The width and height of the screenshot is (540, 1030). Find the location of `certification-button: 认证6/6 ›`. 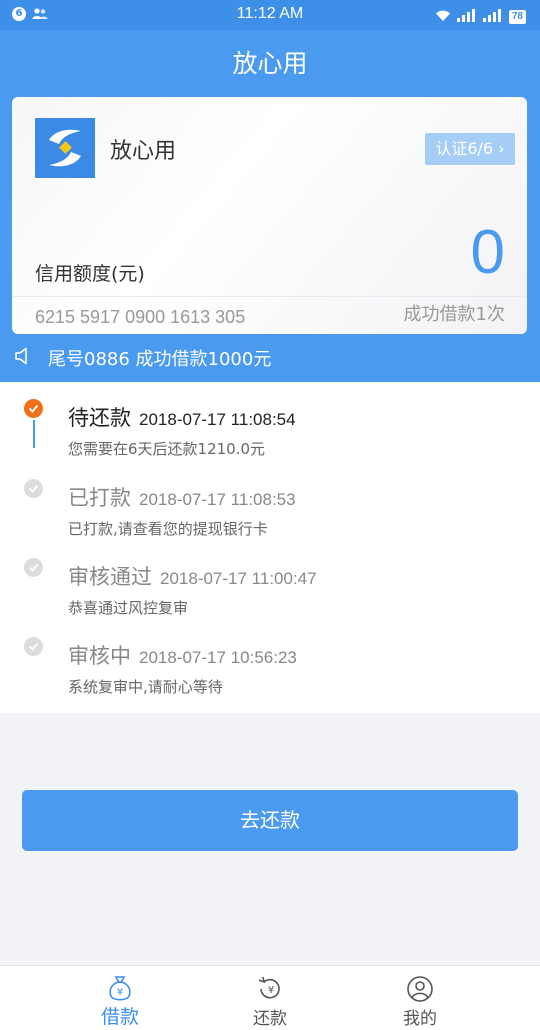

certification-button: 认证6/6 › is located at coordinates (470, 149).